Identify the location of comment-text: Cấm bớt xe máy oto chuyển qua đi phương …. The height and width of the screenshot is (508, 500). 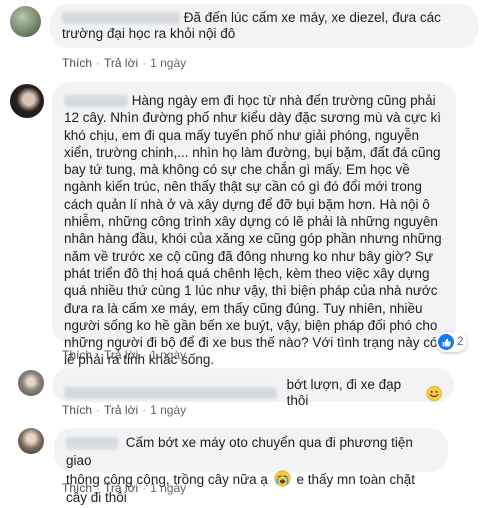
(239, 451).